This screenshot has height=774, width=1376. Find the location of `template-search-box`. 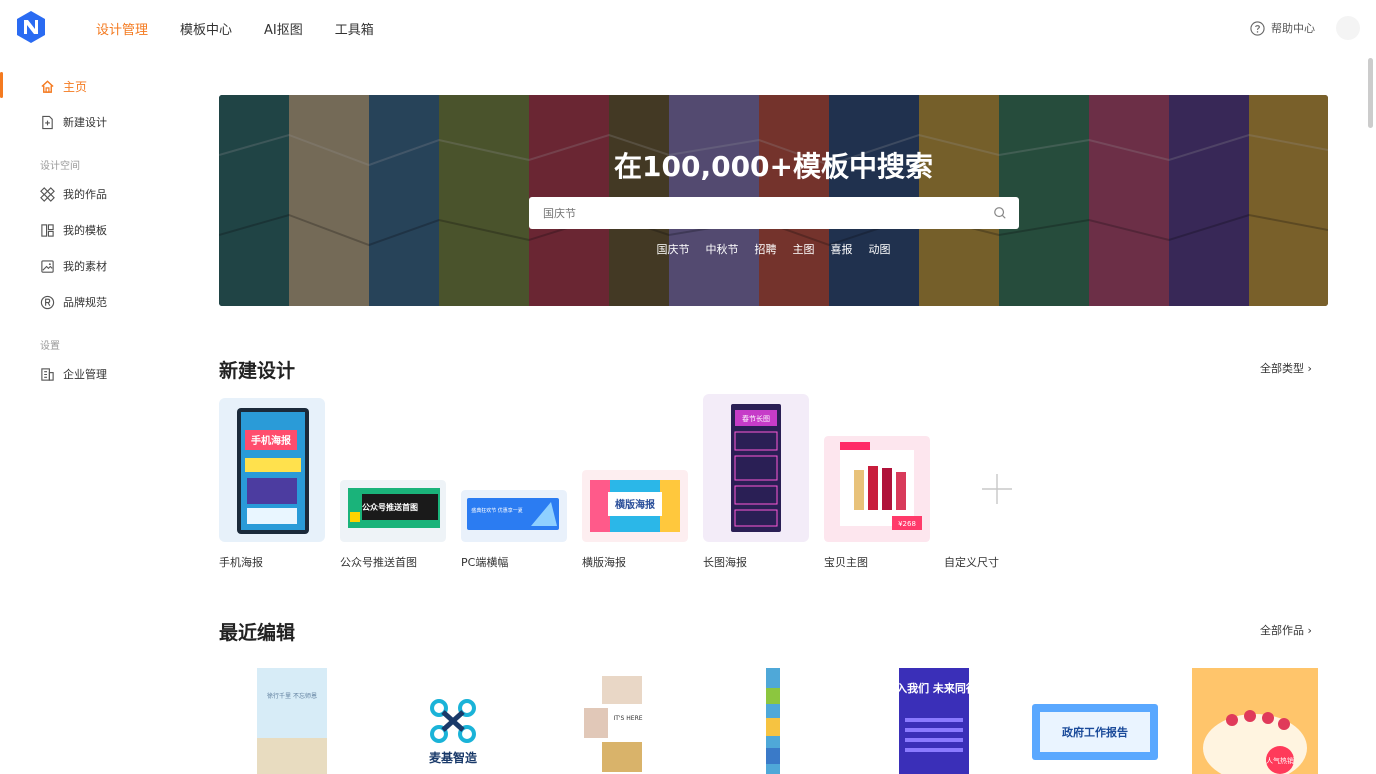

template-search-box is located at coordinates (774, 213).